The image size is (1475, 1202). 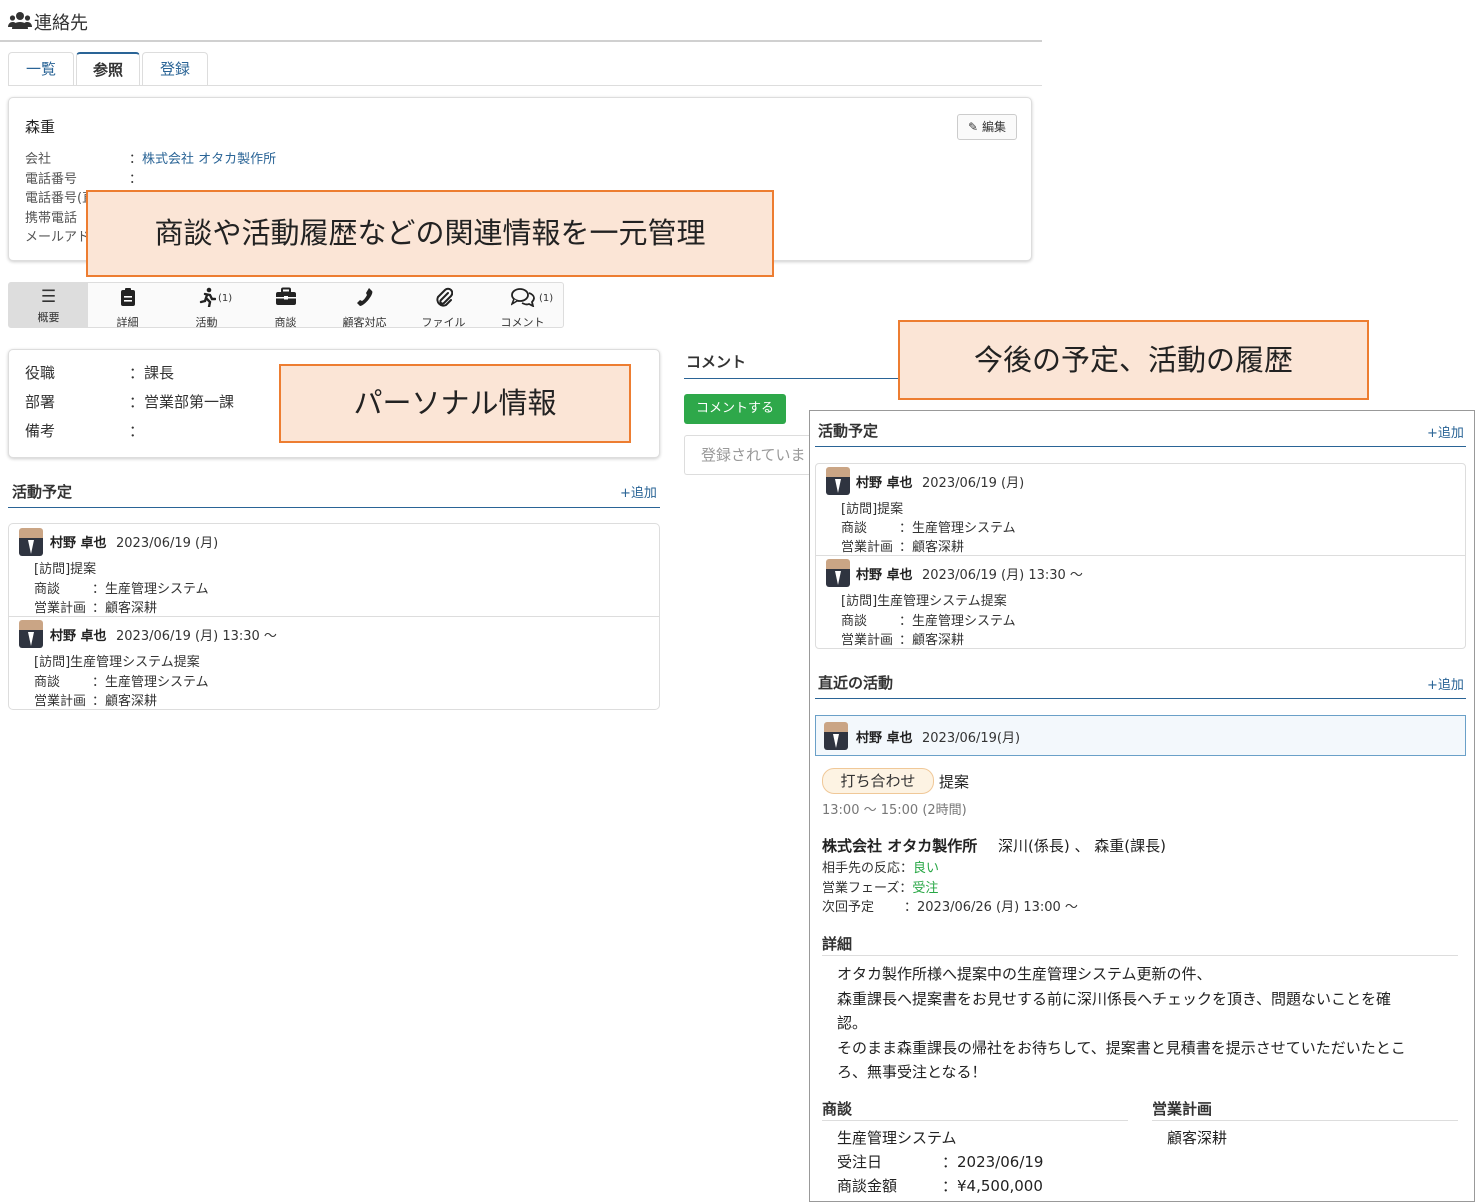 I want to click on panel-schedule-add-button: +追加, so click(x=1445, y=431).